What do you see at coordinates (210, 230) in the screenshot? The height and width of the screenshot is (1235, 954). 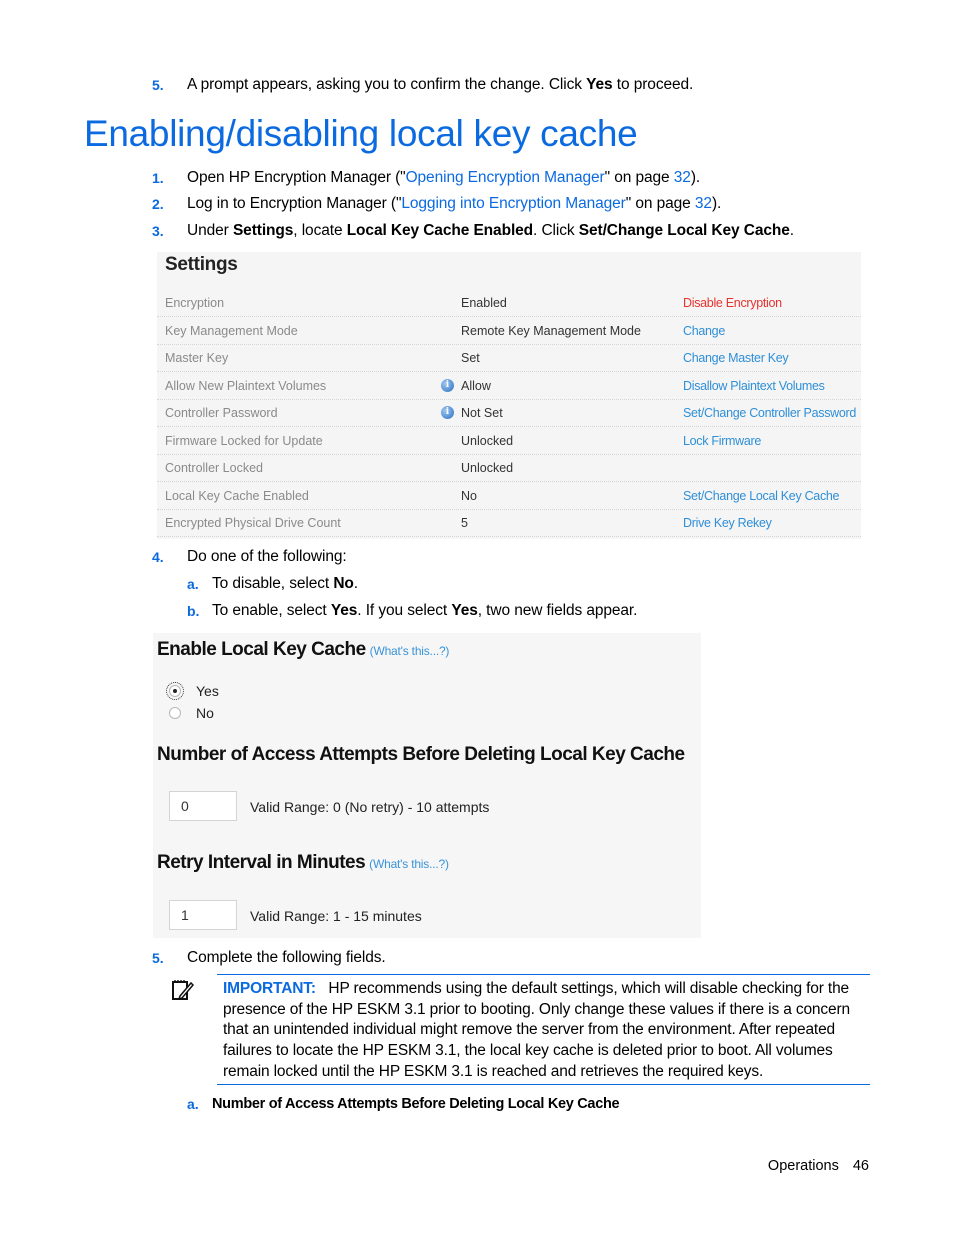 I see `step-text: Under` at bounding box center [210, 230].